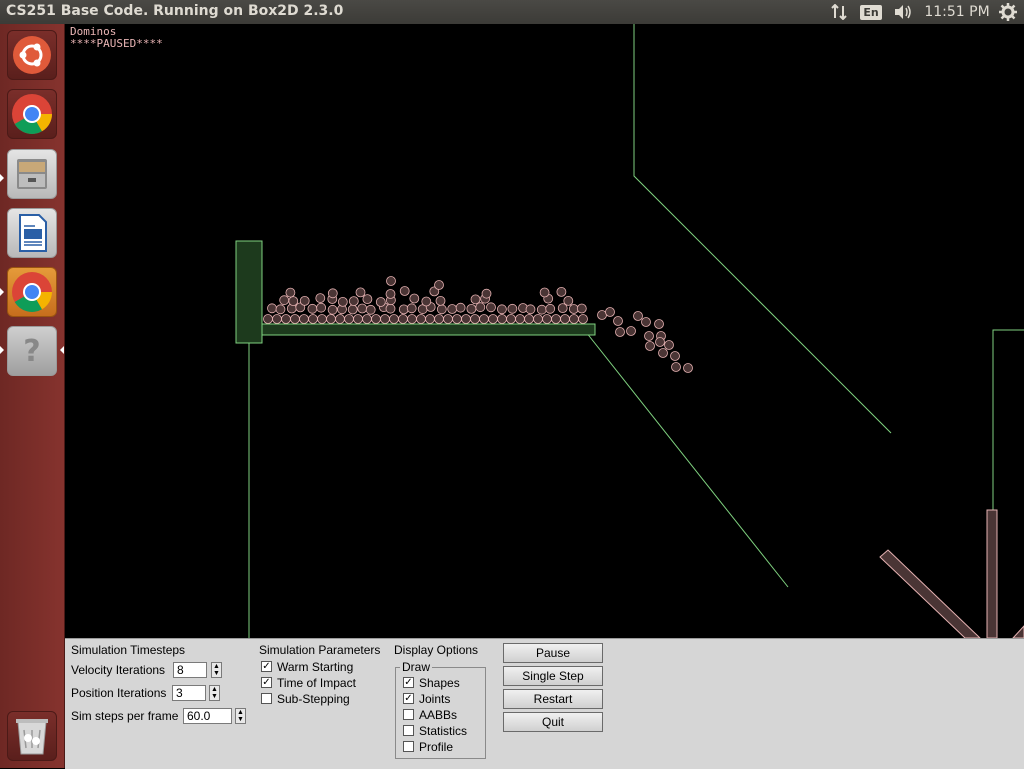  I want to click on single-step-button: Single Step, so click(553, 676).